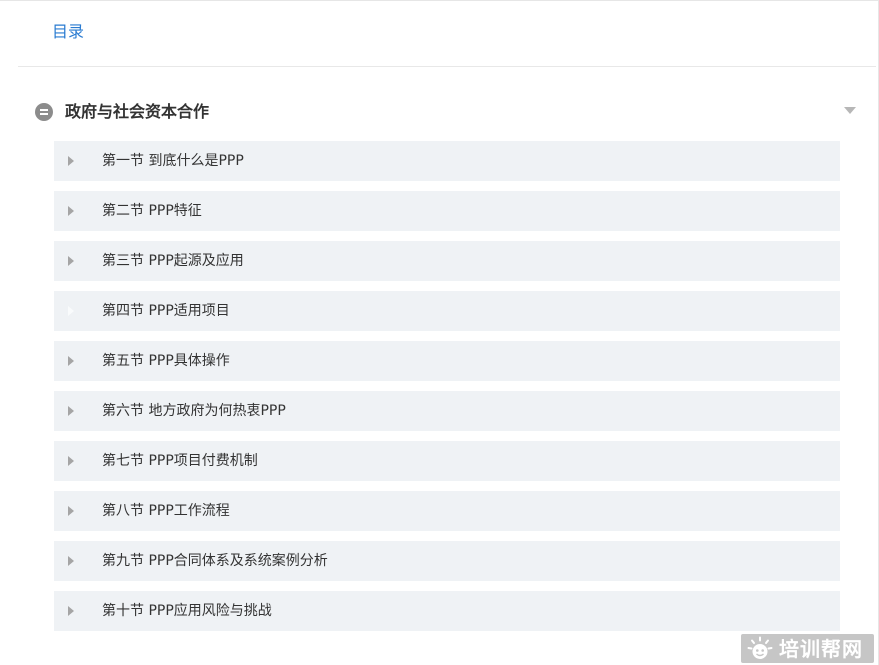 This screenshot has height=665, width=879. I want to click on catalog-header: 目录, so click(447, 34).